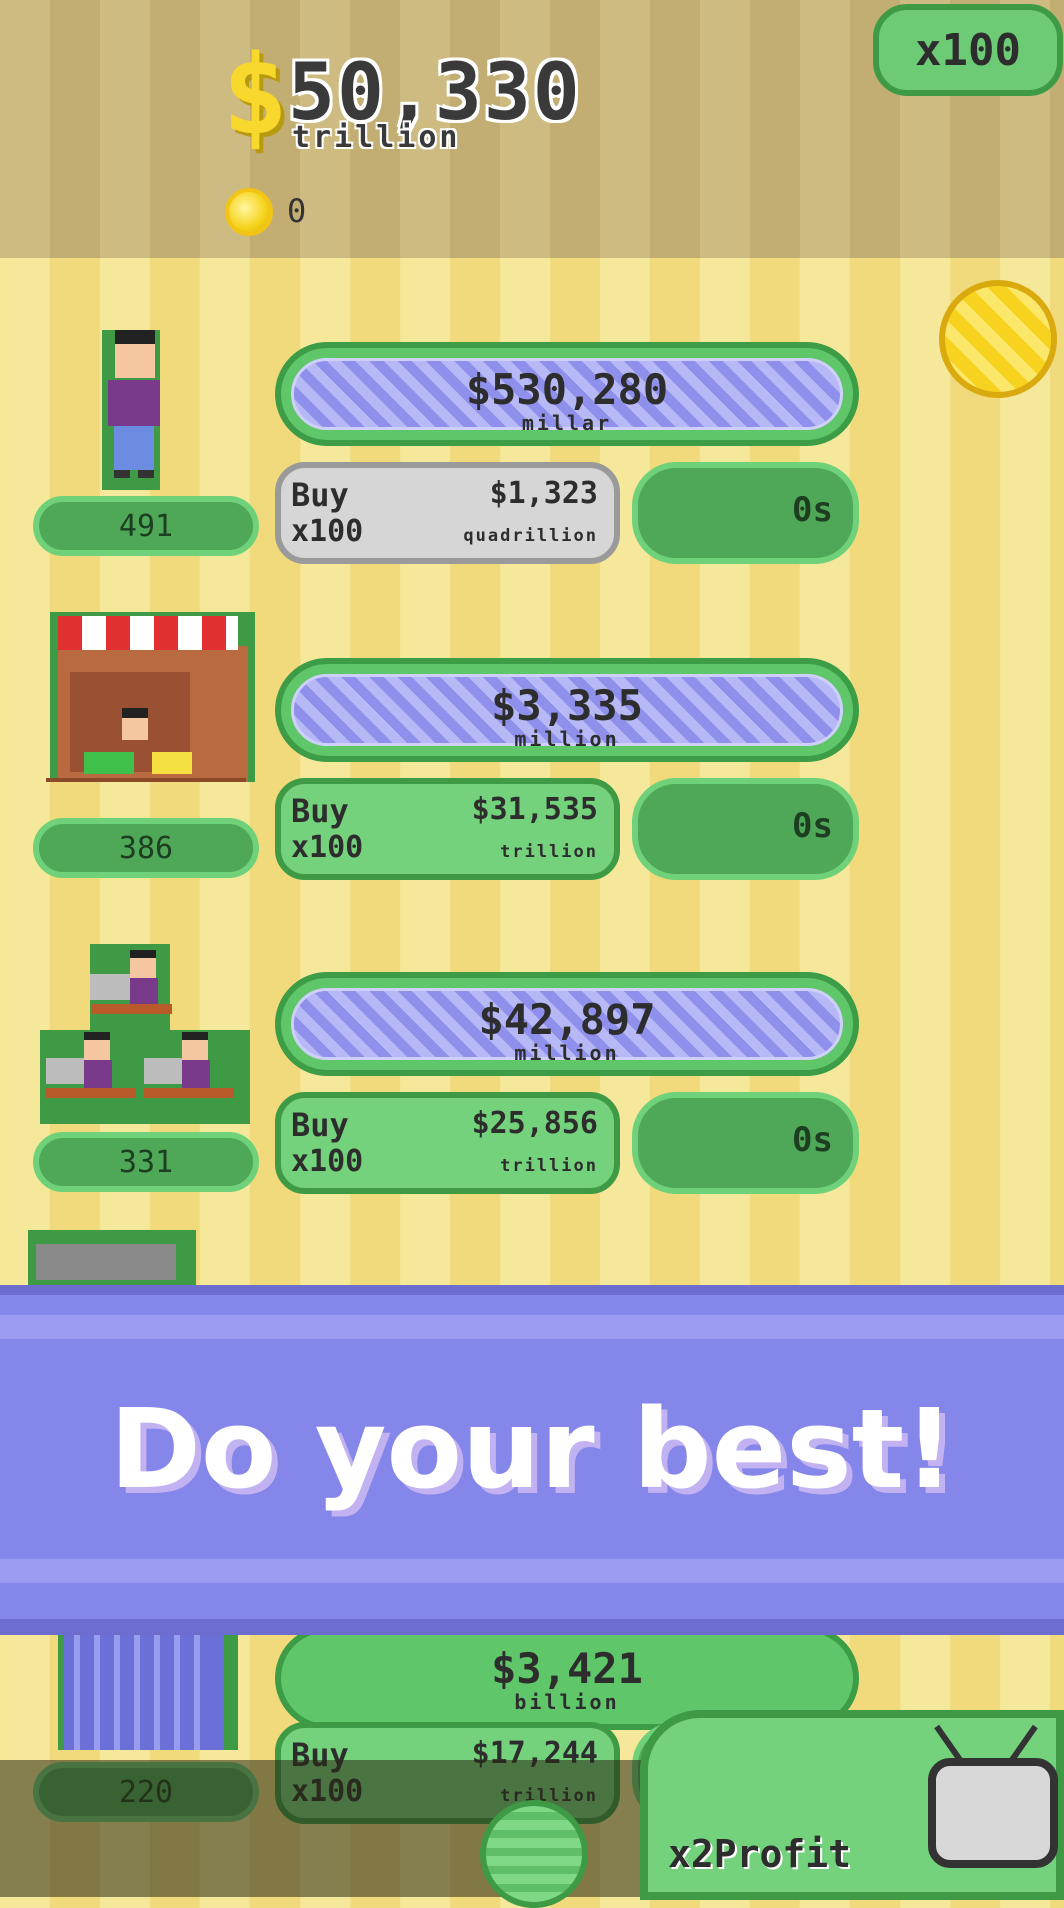 The image size is (1064, 1908). What do you see at coordinates (150, 1034) in the screenshot?
I see `business-3-avatar` at bounding box center [150, 1034].